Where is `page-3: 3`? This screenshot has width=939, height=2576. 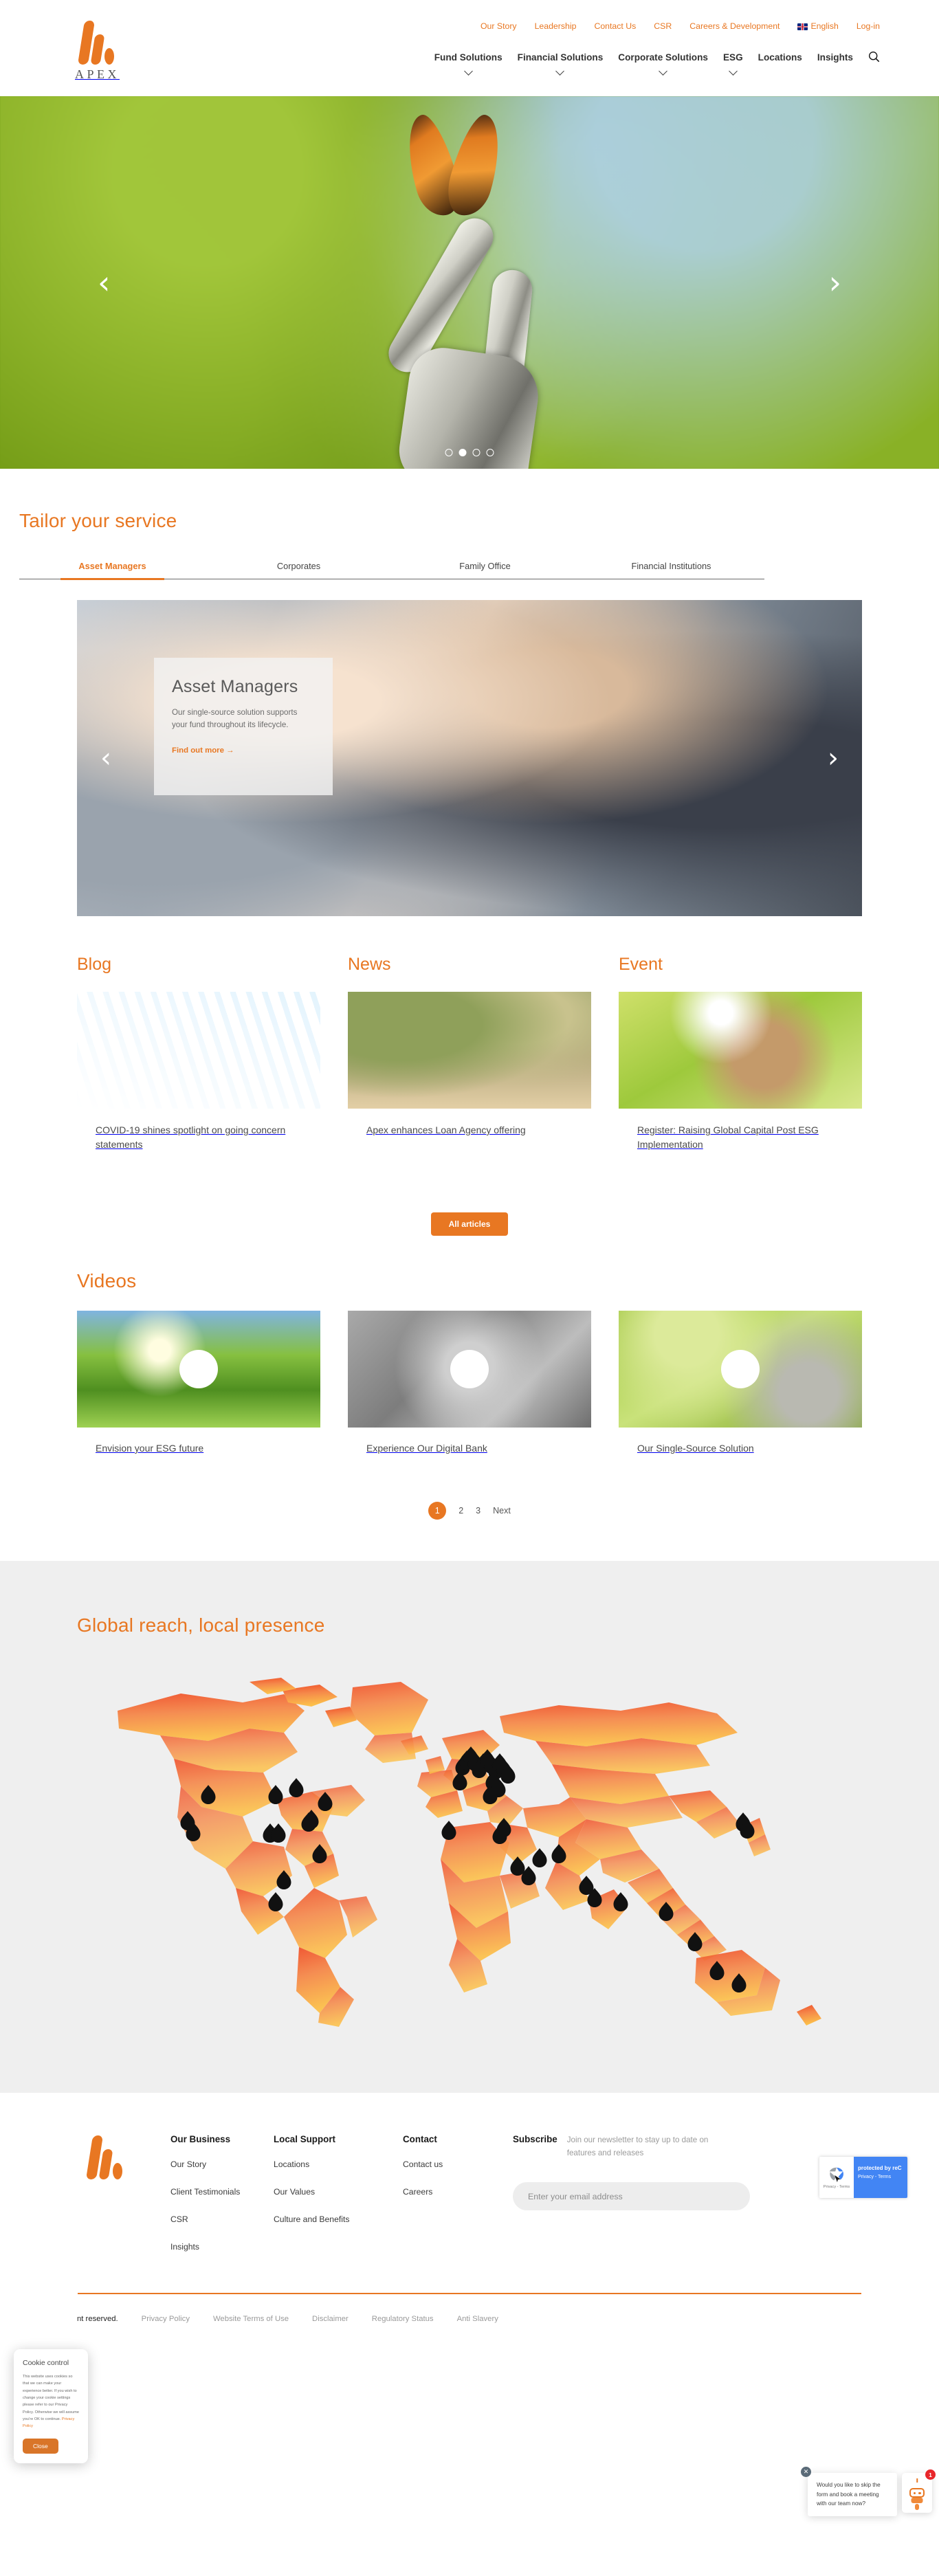 page-3: 3 is located at coordinates (478, 1510).